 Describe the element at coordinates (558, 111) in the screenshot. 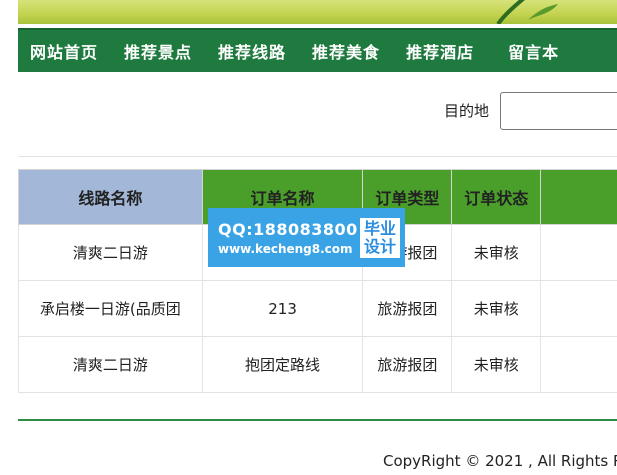

I see `destination-input` at that location.